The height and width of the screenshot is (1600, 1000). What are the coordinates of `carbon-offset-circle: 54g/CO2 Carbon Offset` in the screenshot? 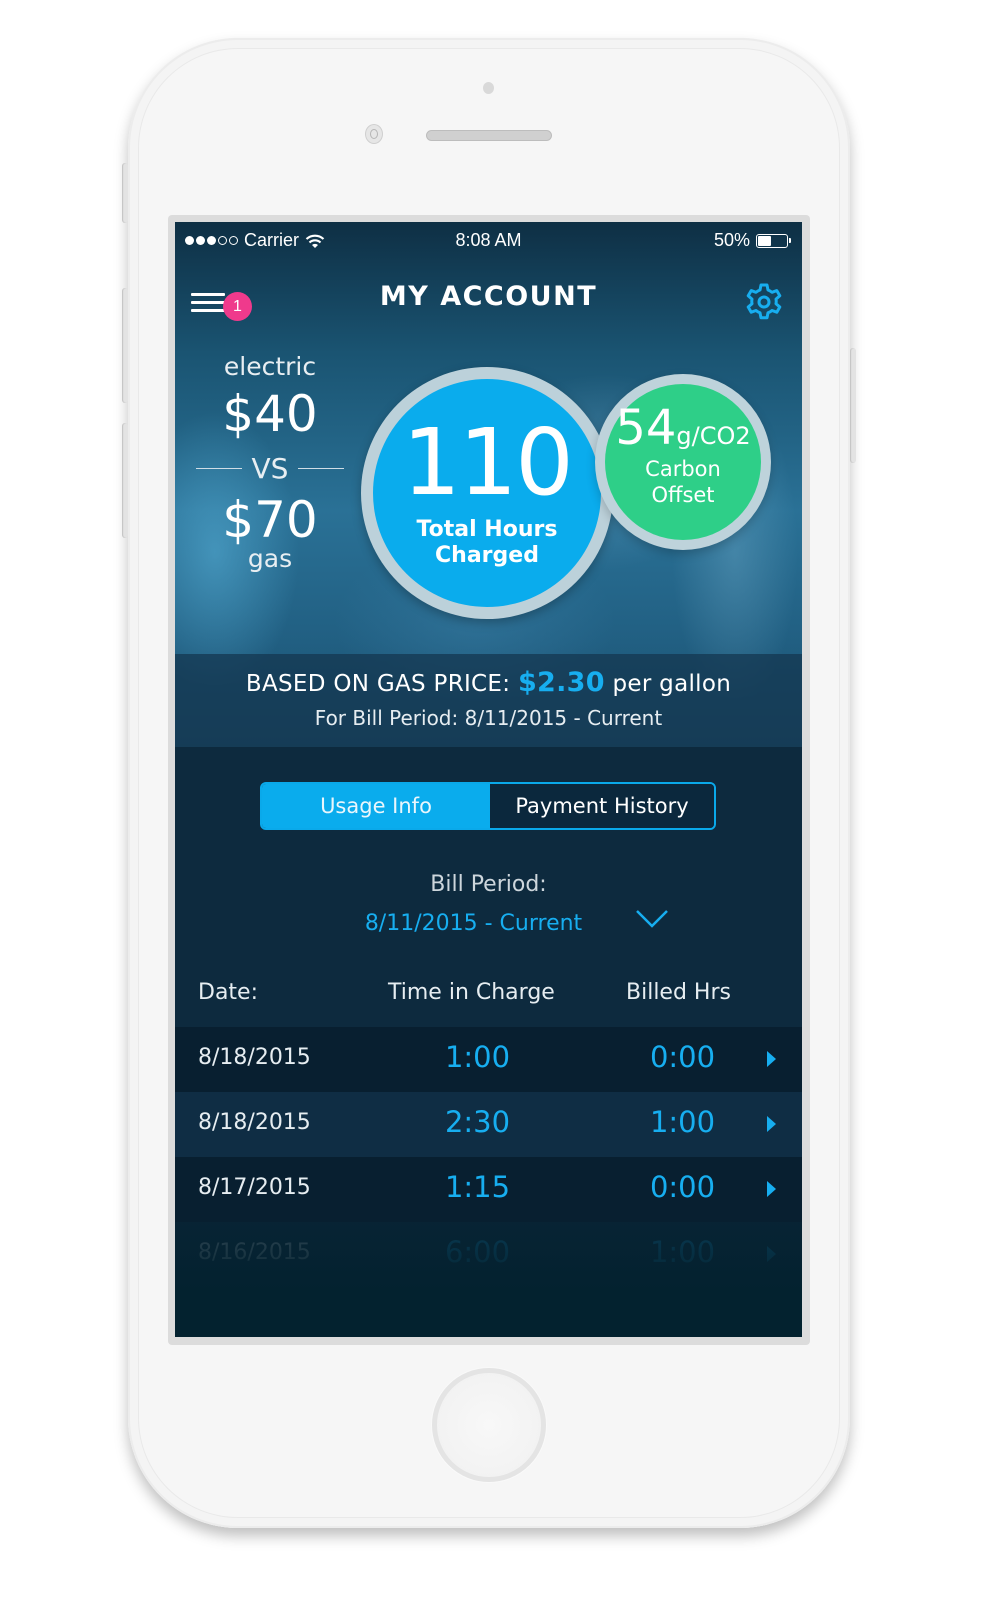 It's located at (683, 462).